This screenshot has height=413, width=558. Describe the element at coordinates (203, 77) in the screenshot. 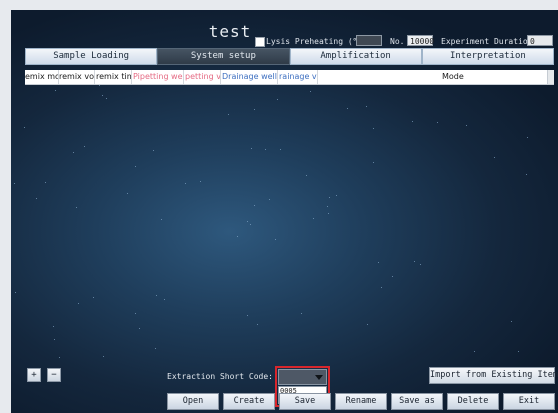

I see `column-header-pipetting-volume: petting vo` at that location.